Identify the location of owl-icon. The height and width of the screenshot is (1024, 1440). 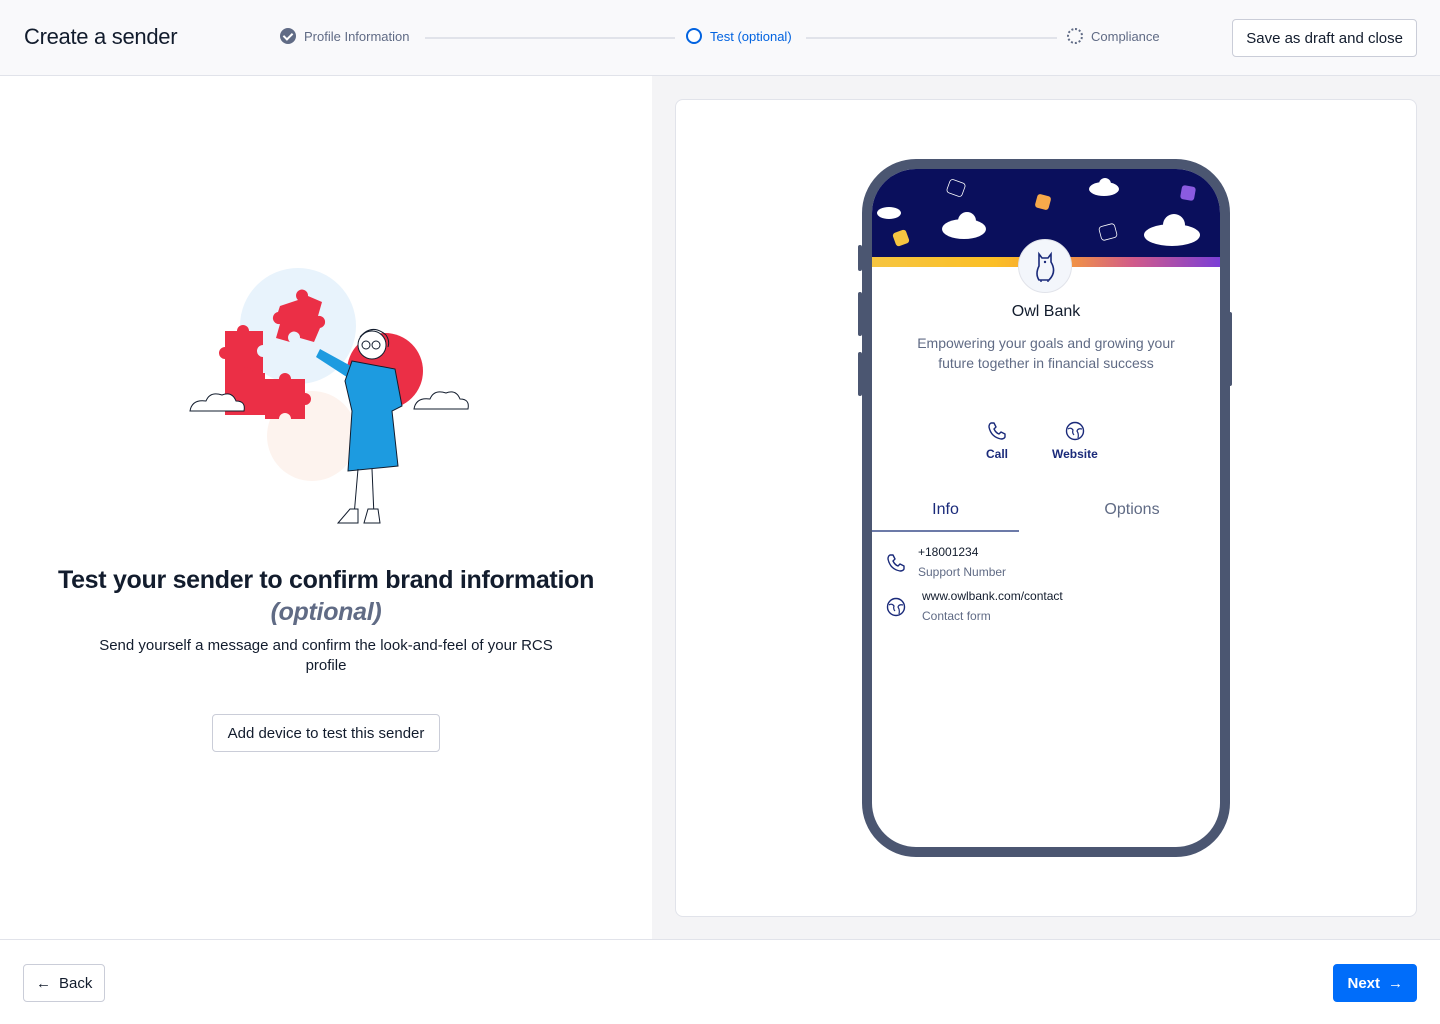
(1045, 266).